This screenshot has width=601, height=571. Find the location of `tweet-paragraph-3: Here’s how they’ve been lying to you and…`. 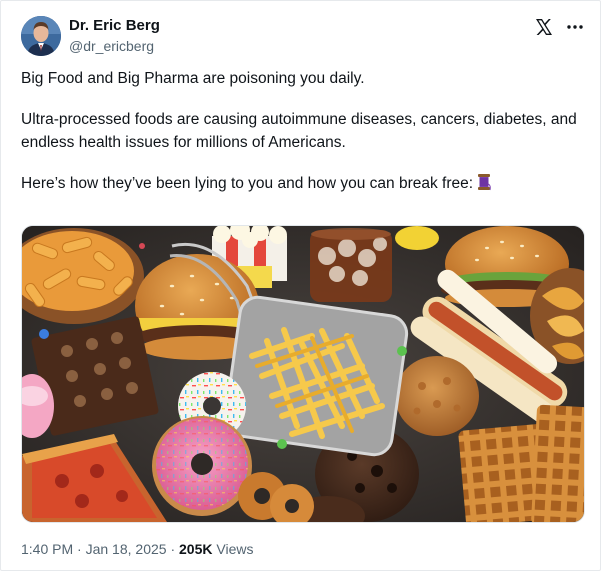

tweet-paragraph-3: Here’s how they’ve been lying to you and… is located at coordinates (247, 183).